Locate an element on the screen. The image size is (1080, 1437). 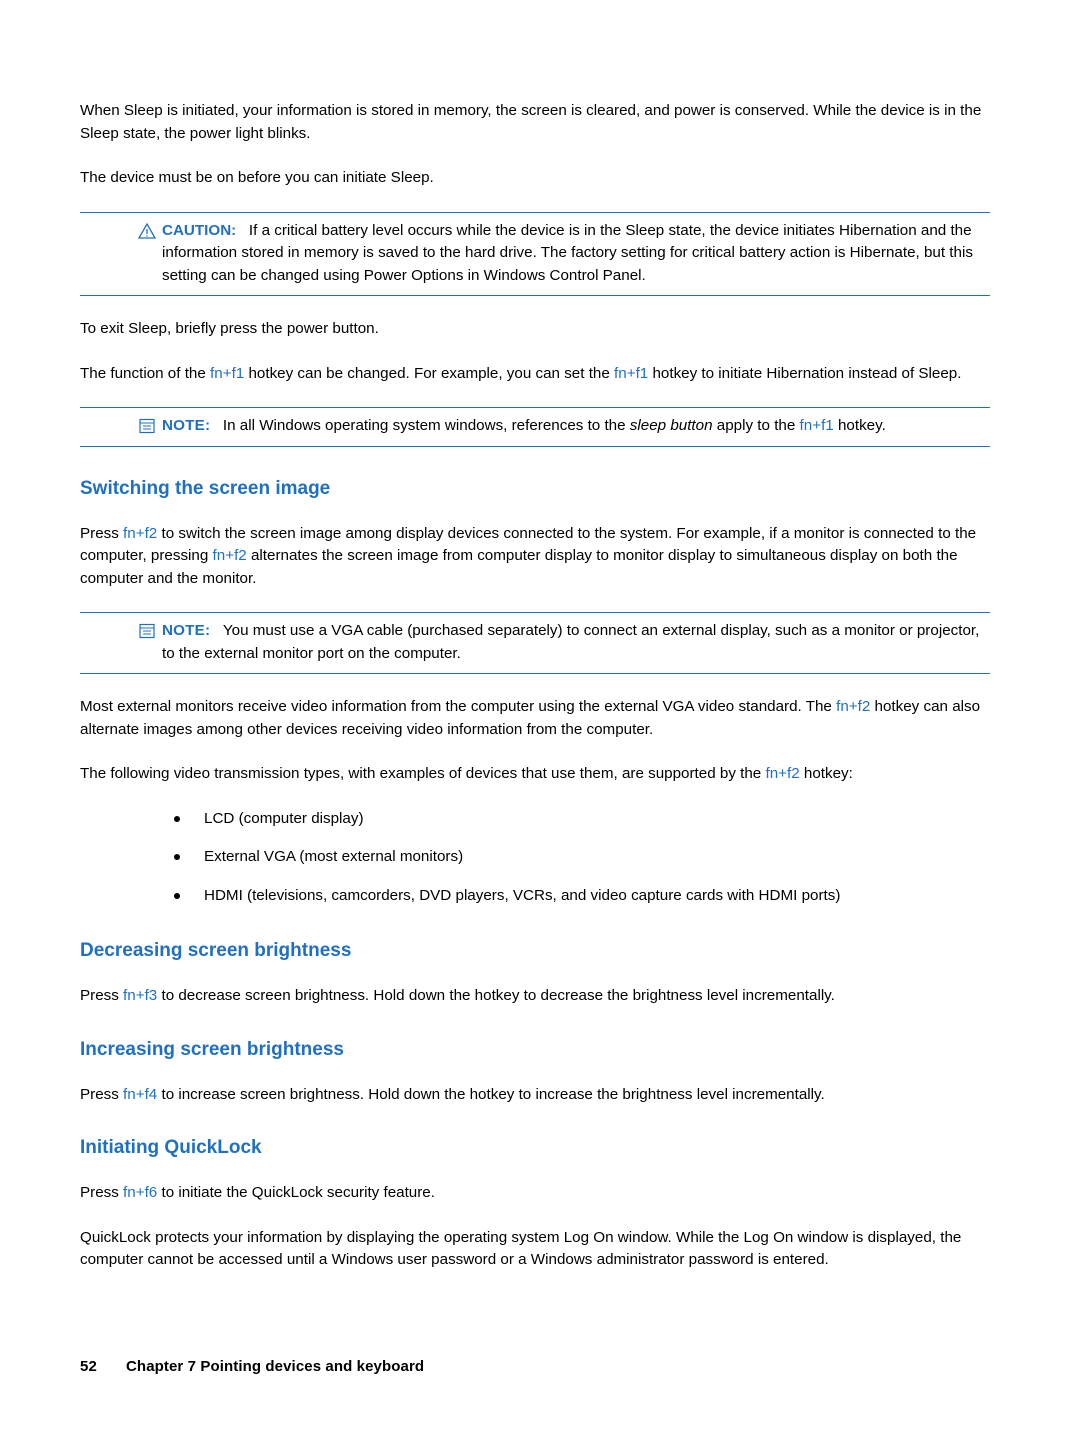
text-segment: hotkey. is located at coordinates (859, 425).